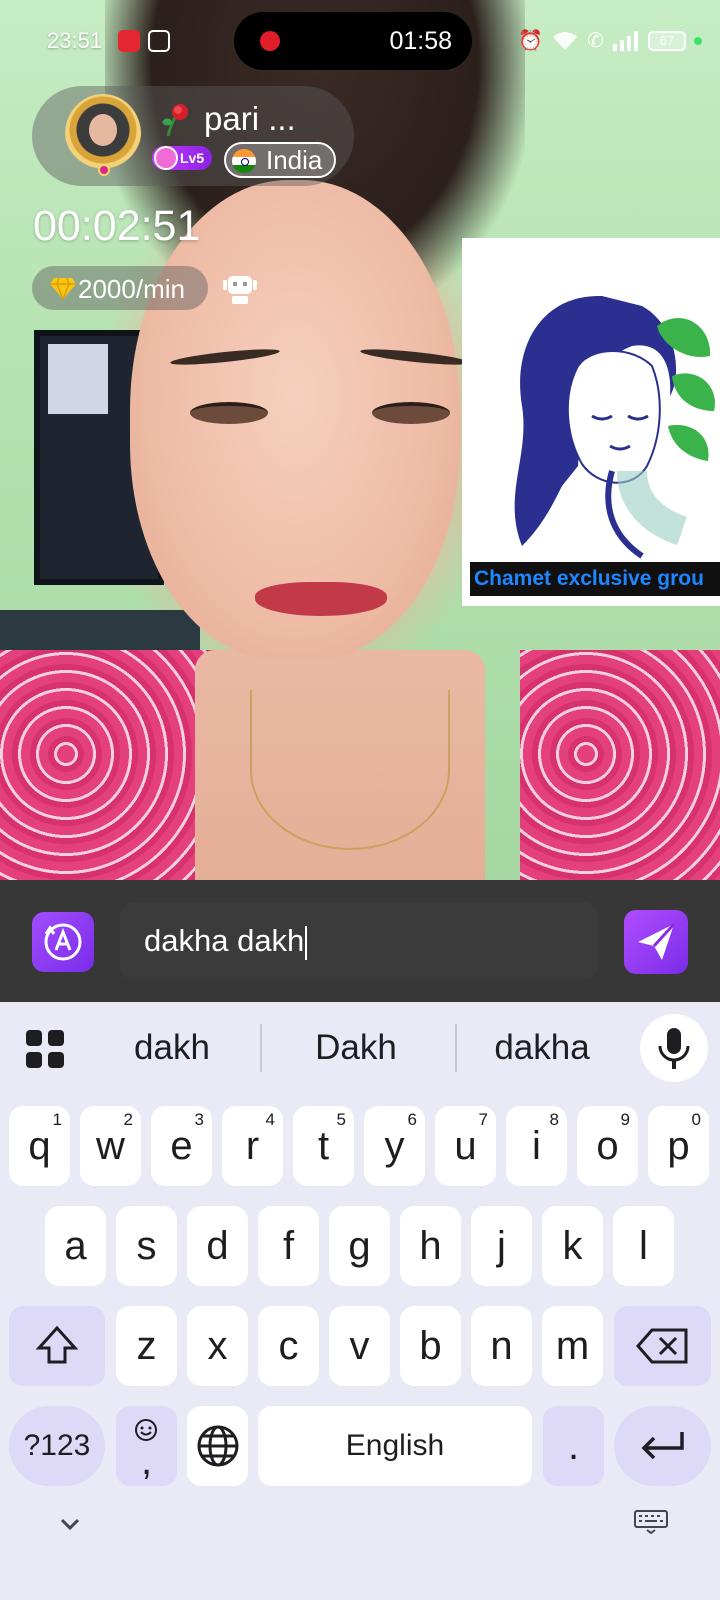 The width and height of the screenshot is (720, 1600). Describe the element at coordinates (359, 1246) in the screenshot. I see `key-g: g` at that location.